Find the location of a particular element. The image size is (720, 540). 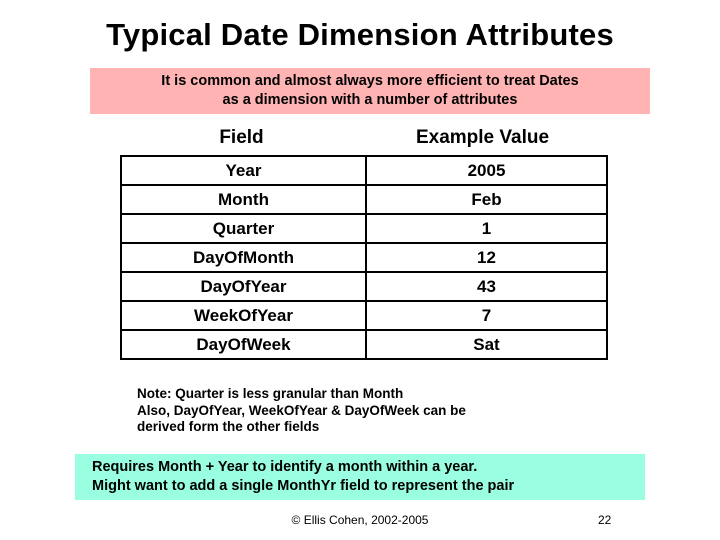

cell-value: Sat is located at coordinates (486, 344).